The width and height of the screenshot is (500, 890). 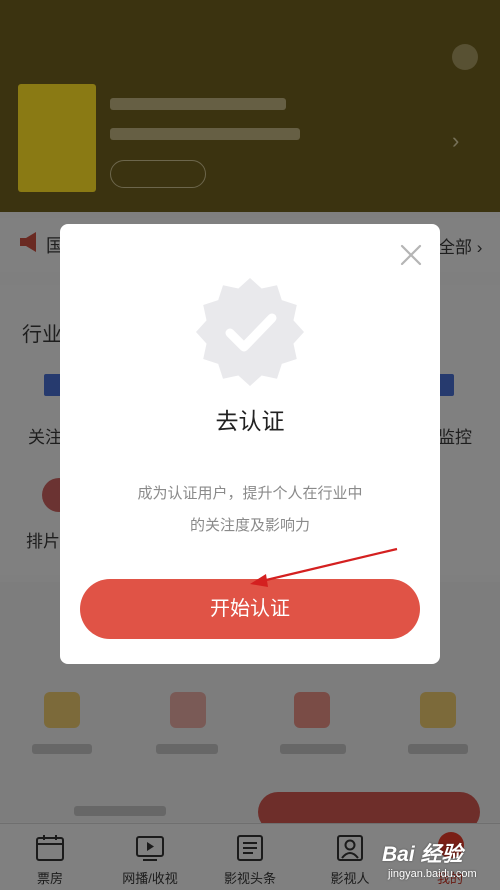 I want to click on tab-headlines: 影视头条, so click(x=250, y=857).